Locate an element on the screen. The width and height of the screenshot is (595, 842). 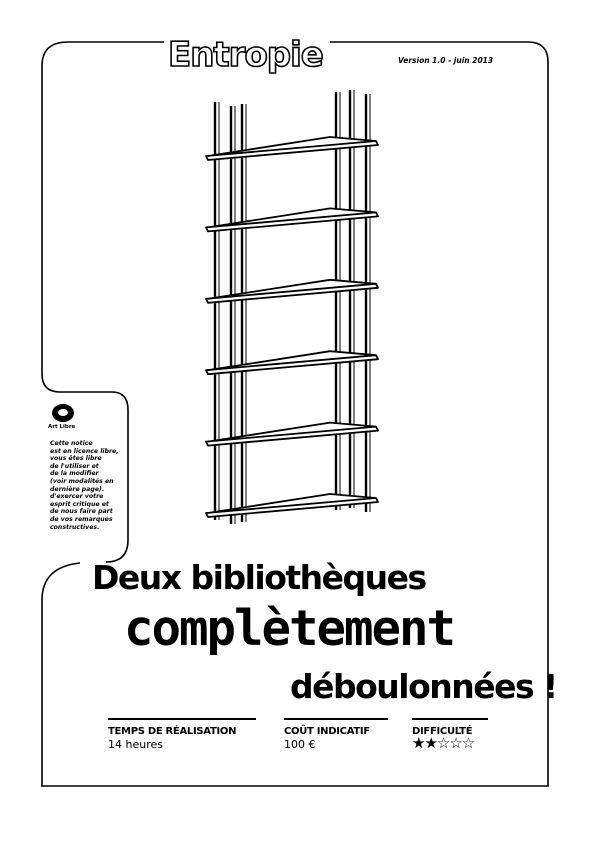
version-text: Version 1.0 - juin 2013 is located at coordinates (446, 60).